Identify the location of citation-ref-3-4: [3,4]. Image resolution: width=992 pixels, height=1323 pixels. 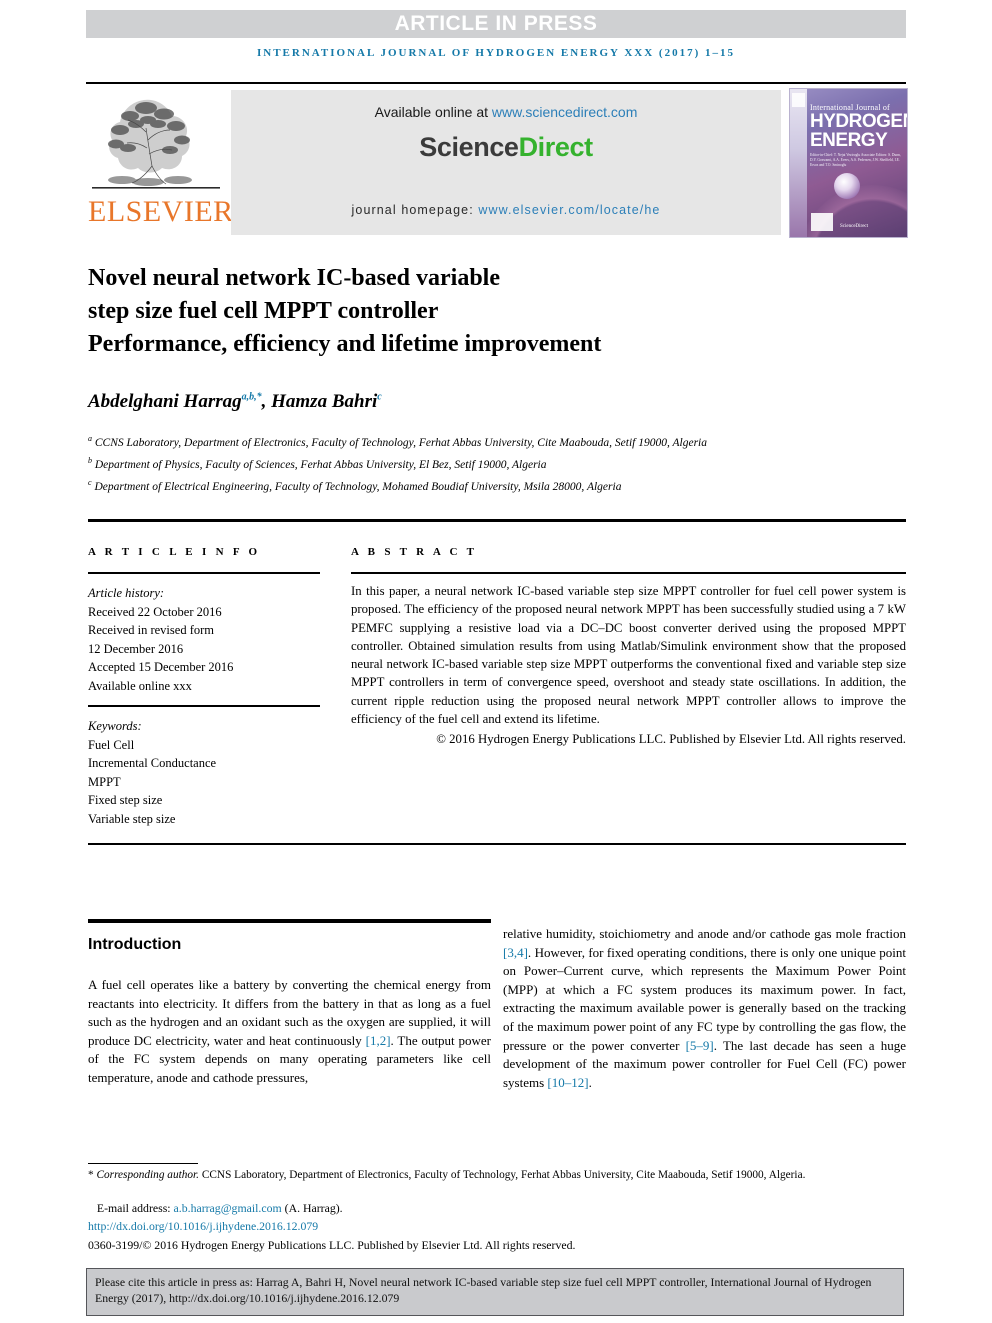
(515, 952).